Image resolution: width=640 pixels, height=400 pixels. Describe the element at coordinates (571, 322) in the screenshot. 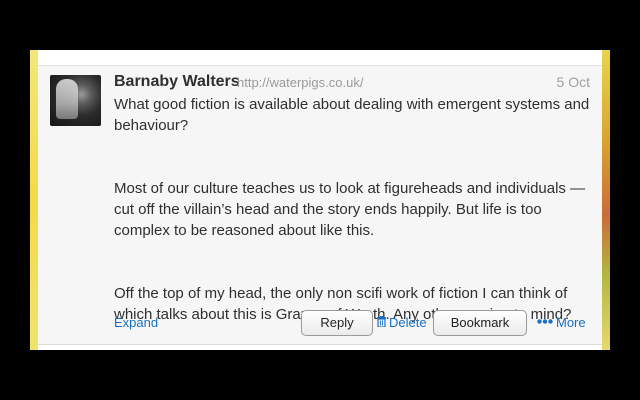

I see `more-label: More` at that location.